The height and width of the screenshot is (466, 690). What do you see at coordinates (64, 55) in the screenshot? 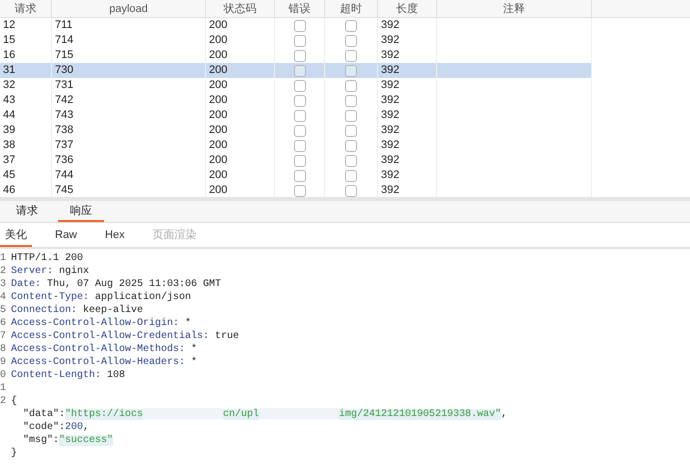
I see `table-cell-text: 715` at bounding box center [64, 55].